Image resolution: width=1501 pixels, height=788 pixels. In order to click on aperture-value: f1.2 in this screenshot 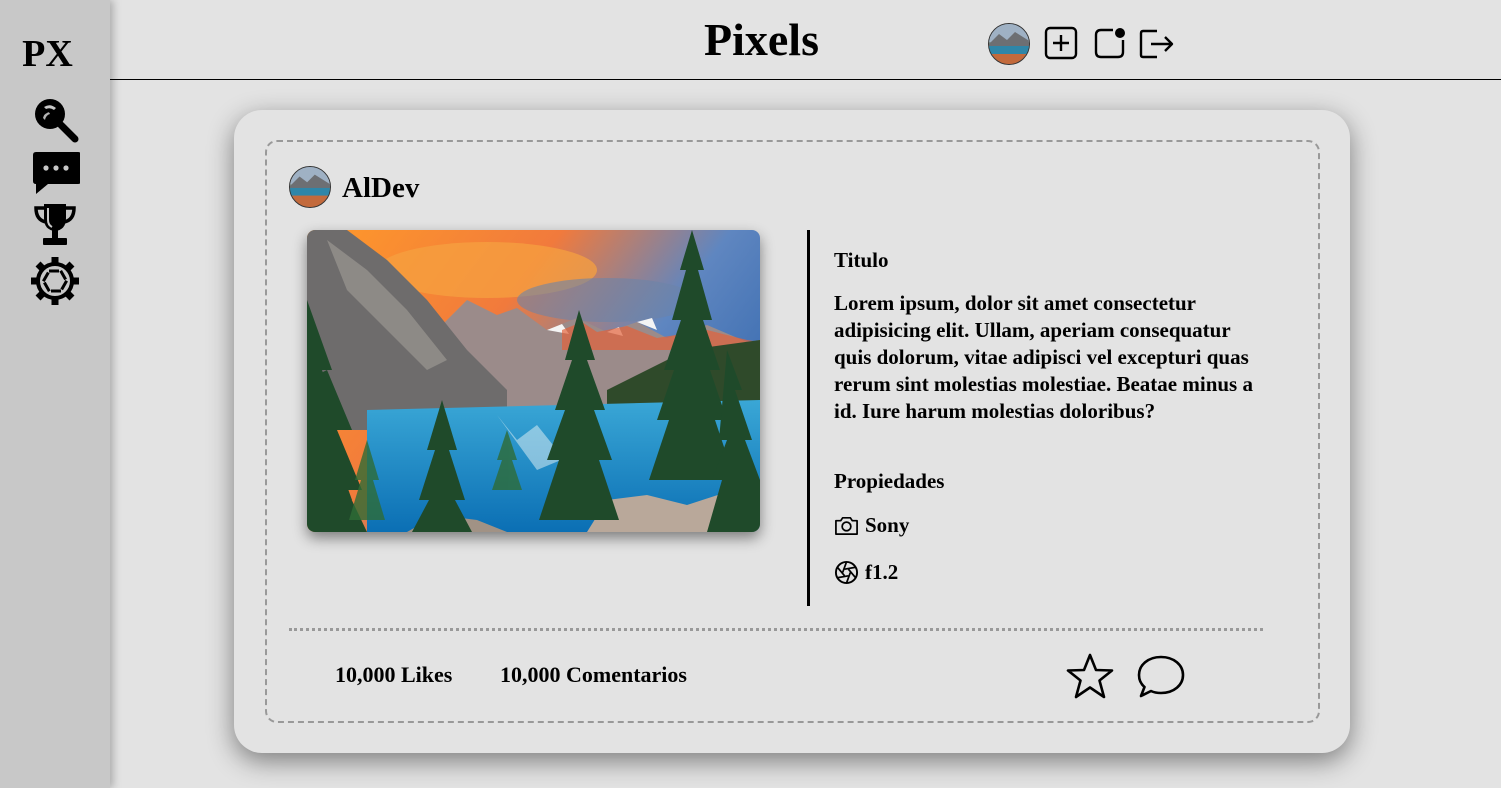, I will do `click(882, 572)`.